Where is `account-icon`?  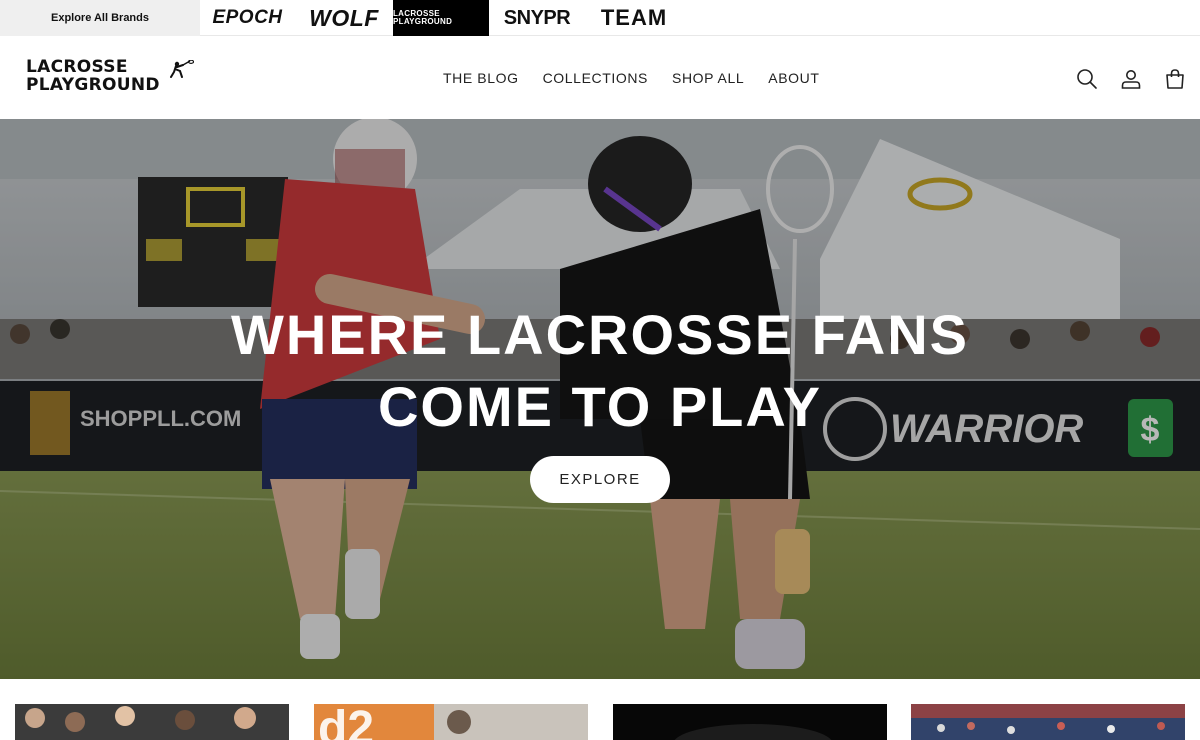
account-icon is located at coordinates (1131, 79).